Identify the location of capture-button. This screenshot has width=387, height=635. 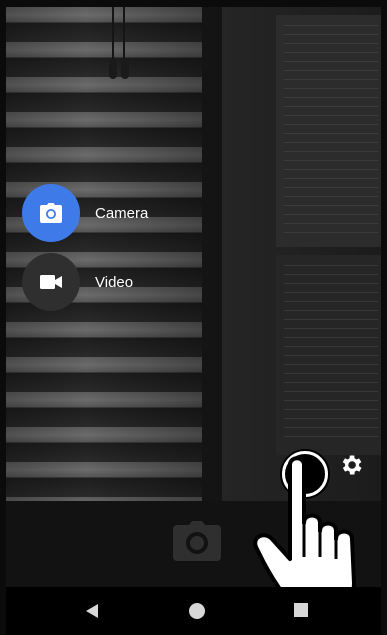
(197, 541).